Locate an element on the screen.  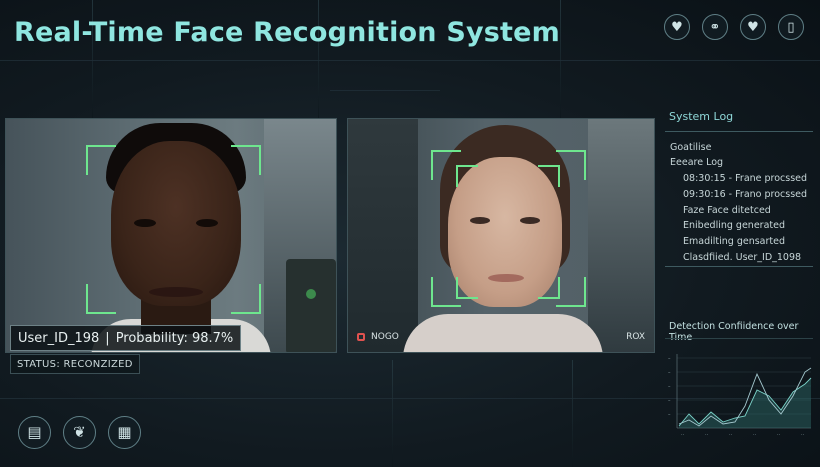
page-title: Real-Time Face Recognition System is located at coordinates (287, 32).